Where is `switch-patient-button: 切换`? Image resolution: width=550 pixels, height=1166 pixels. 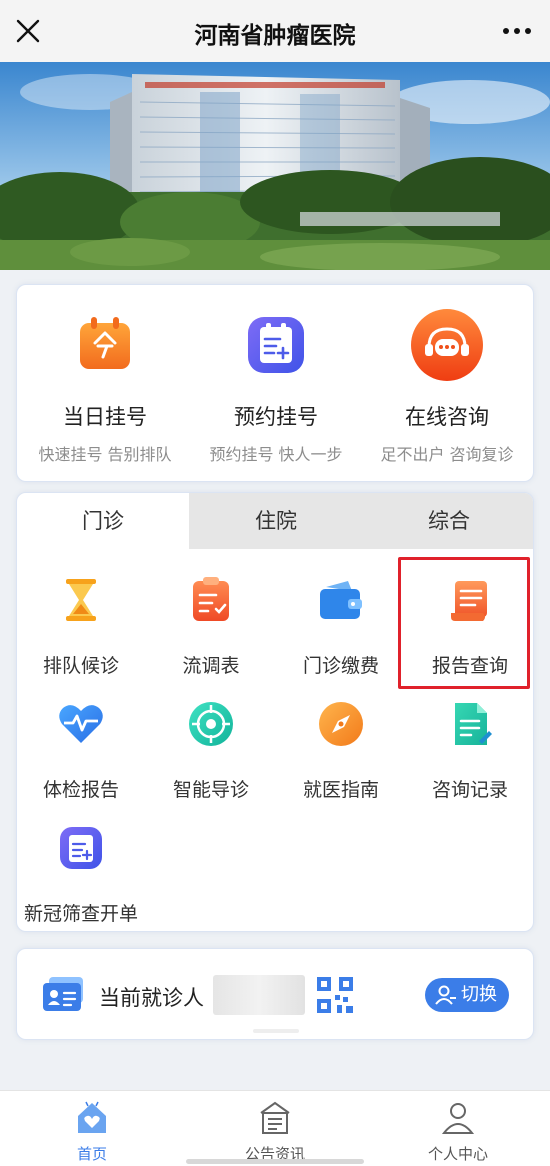
switch-patient-button: 切换 is located at coordinates (467, 995).